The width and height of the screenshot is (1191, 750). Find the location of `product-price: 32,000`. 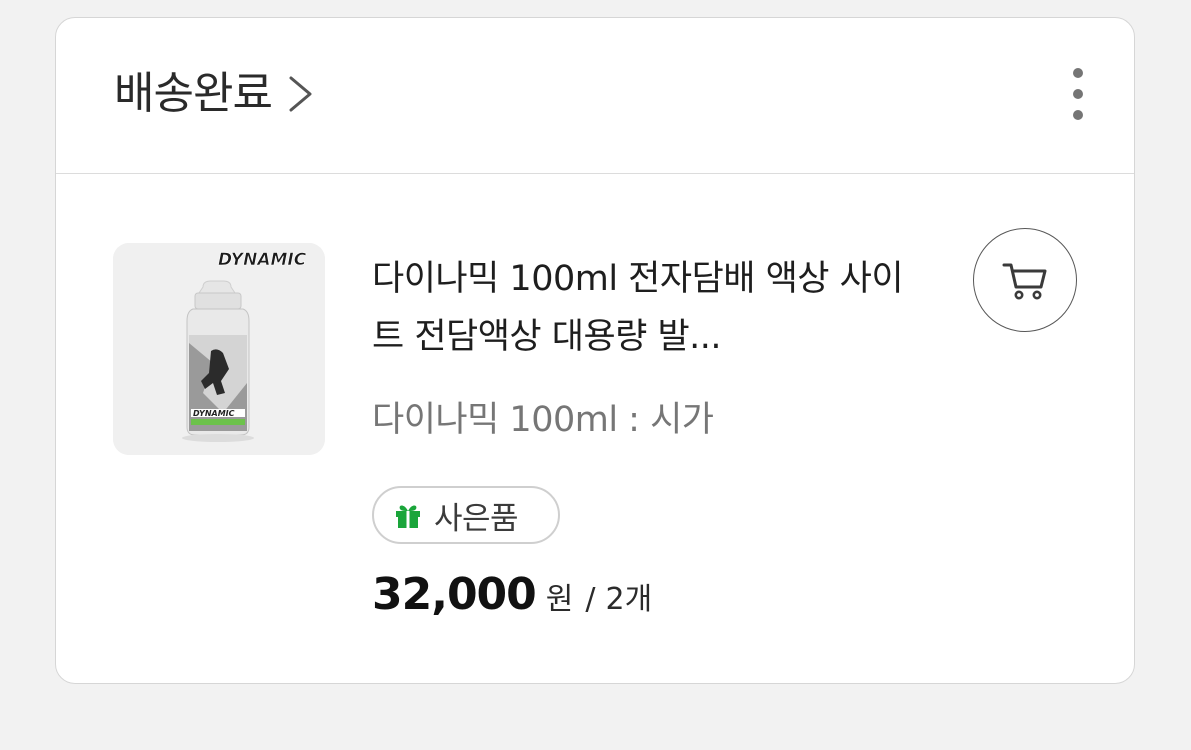

product-price: 32,000 is located at coordinates (454, 594).